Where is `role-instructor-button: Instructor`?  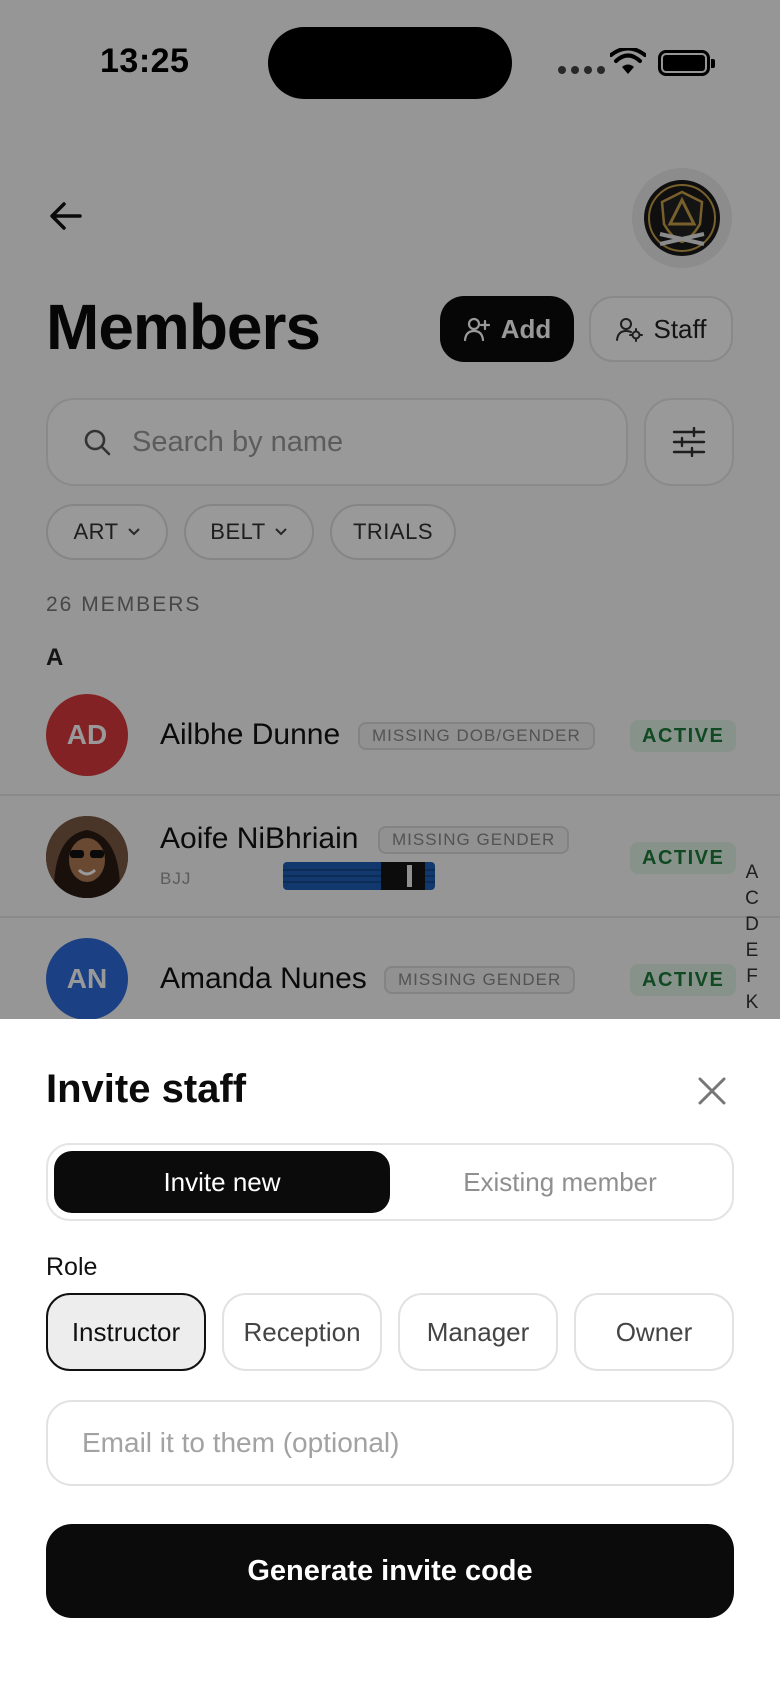
role-instructor-button: Instructor is located at coordinates (126, 1332).